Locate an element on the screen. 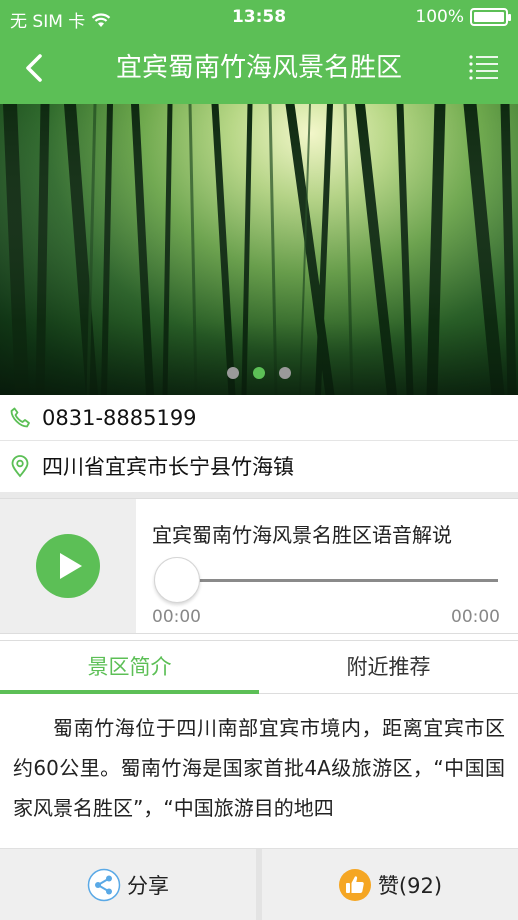 Image resolution: width=518 pixels, height=920 pixels. battery-icon is located at coordinates (490, 17).